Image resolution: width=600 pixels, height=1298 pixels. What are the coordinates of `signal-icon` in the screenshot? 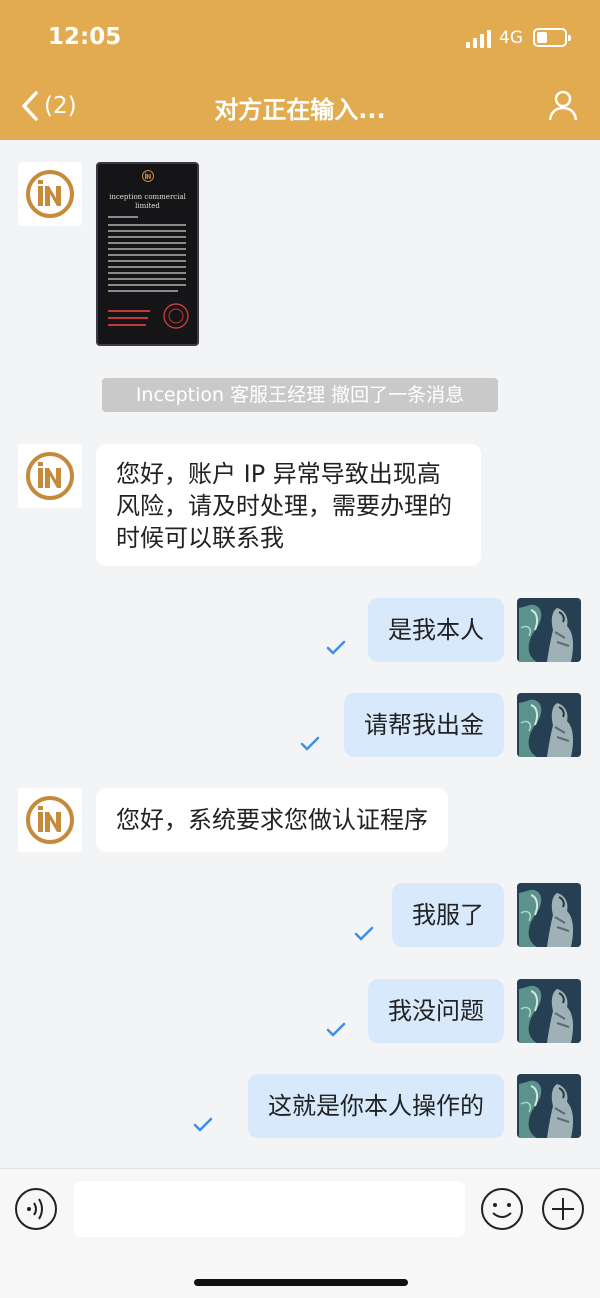 It's located at (479, 39).